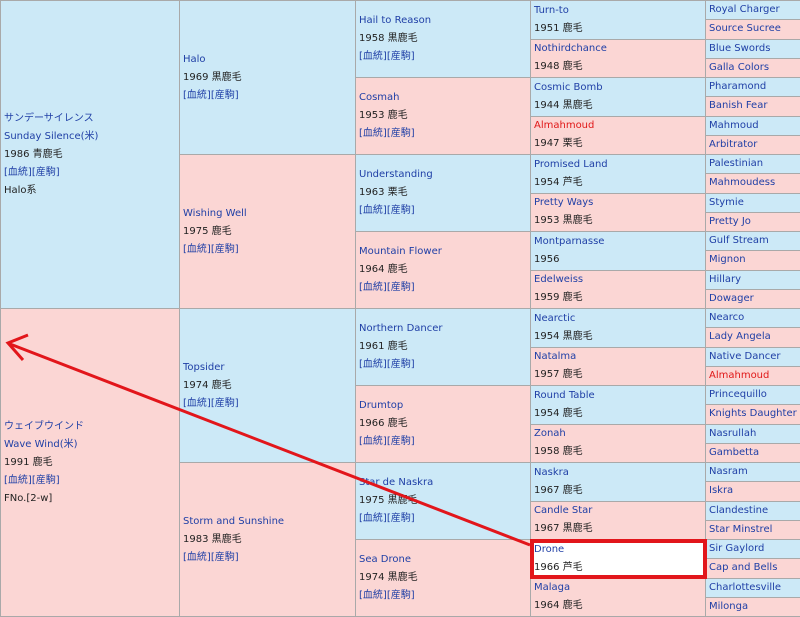  Describe the element at coordinates (619, 319) in the screenshot. I see `horse-name: Nearctic` at that location.